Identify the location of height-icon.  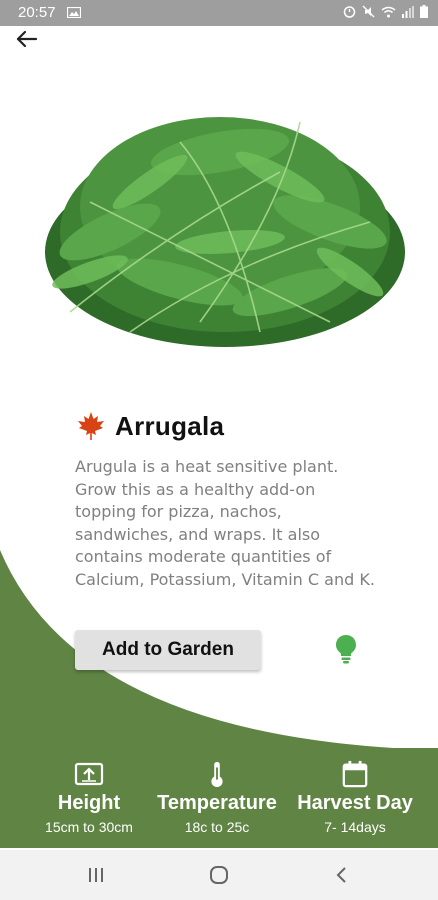
(89, 774).